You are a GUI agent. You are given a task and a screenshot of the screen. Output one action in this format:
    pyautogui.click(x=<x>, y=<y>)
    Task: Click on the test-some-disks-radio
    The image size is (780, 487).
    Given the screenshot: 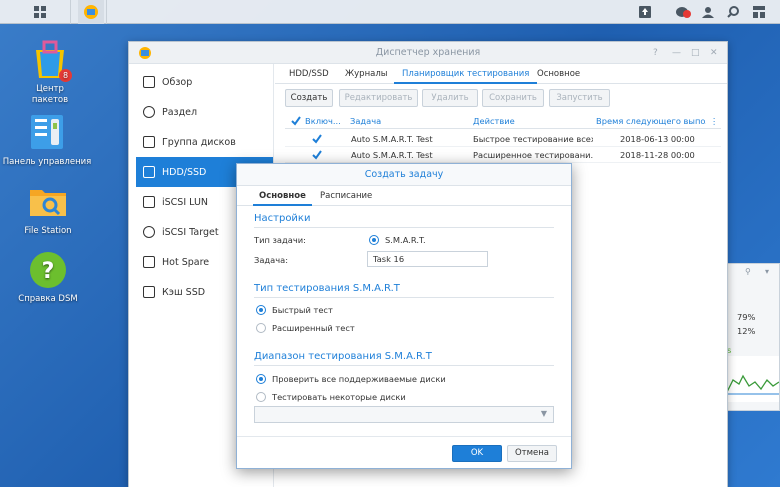 What is the action you would take?
    pyautogui.click(x=261, y=397)
    